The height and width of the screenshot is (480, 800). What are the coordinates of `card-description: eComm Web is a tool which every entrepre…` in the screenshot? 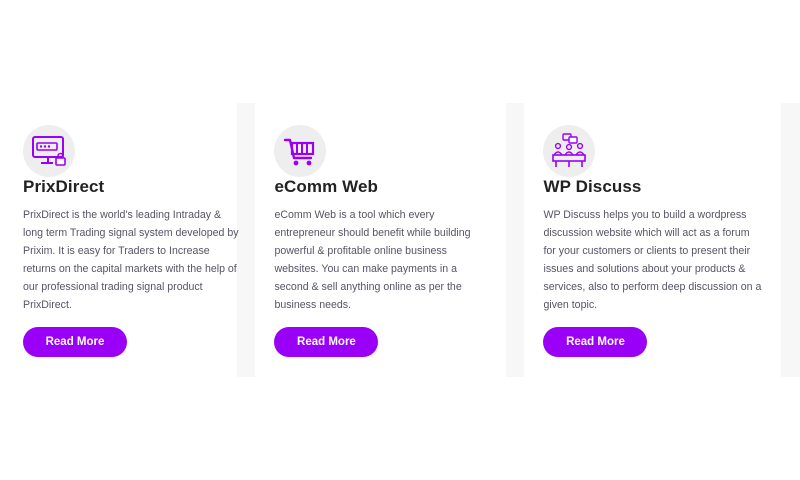 It's located at (372, 260).